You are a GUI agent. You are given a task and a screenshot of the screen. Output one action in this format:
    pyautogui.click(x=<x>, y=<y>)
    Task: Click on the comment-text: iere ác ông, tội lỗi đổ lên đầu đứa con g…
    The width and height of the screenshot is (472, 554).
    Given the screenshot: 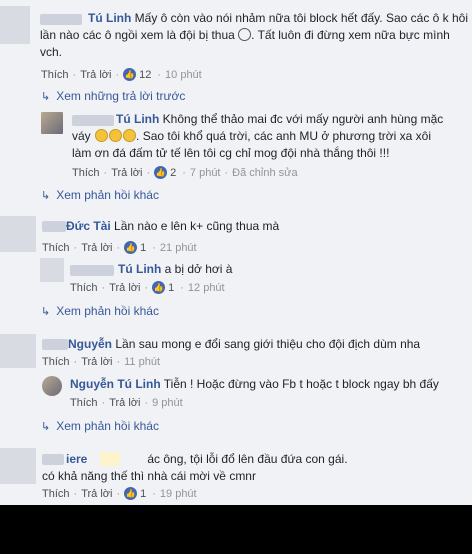 What is the action you would take?
    pyautogui.click(x=207, y=459)
    